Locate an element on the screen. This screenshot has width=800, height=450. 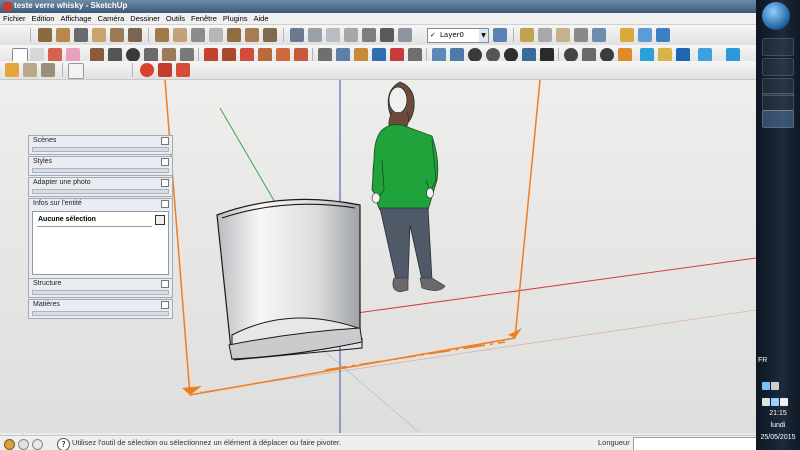
menu-aide: Aide is located at coordinates (261, 18).